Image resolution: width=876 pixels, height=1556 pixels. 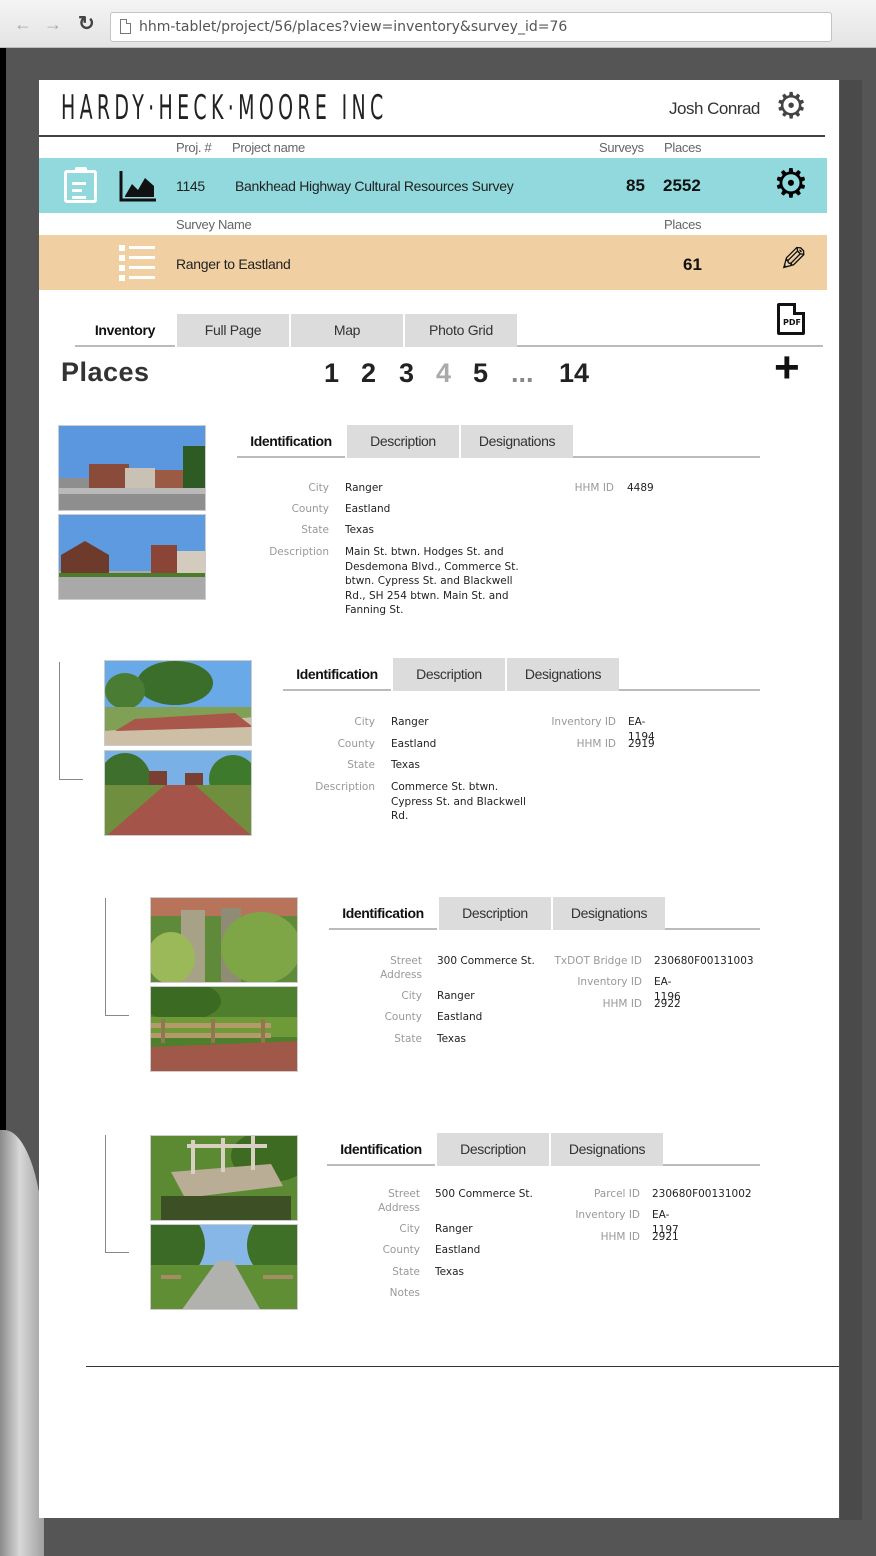 What do you see at coordinates (433, 262) in the screenshot?
I see `survey-bar: Ranger to Eastland 61 ✎` at bounding box center [433, 262].